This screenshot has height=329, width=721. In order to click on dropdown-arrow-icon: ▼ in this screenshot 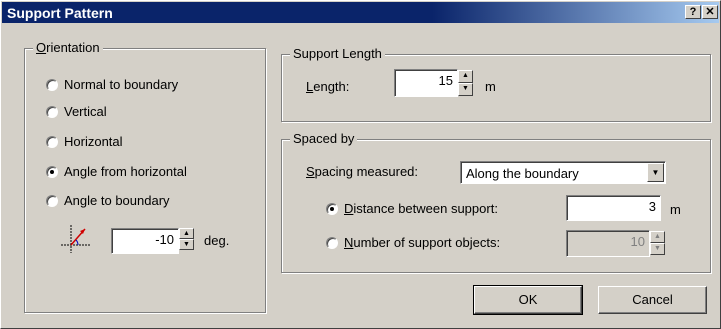, I will do `click(655, 172)`.